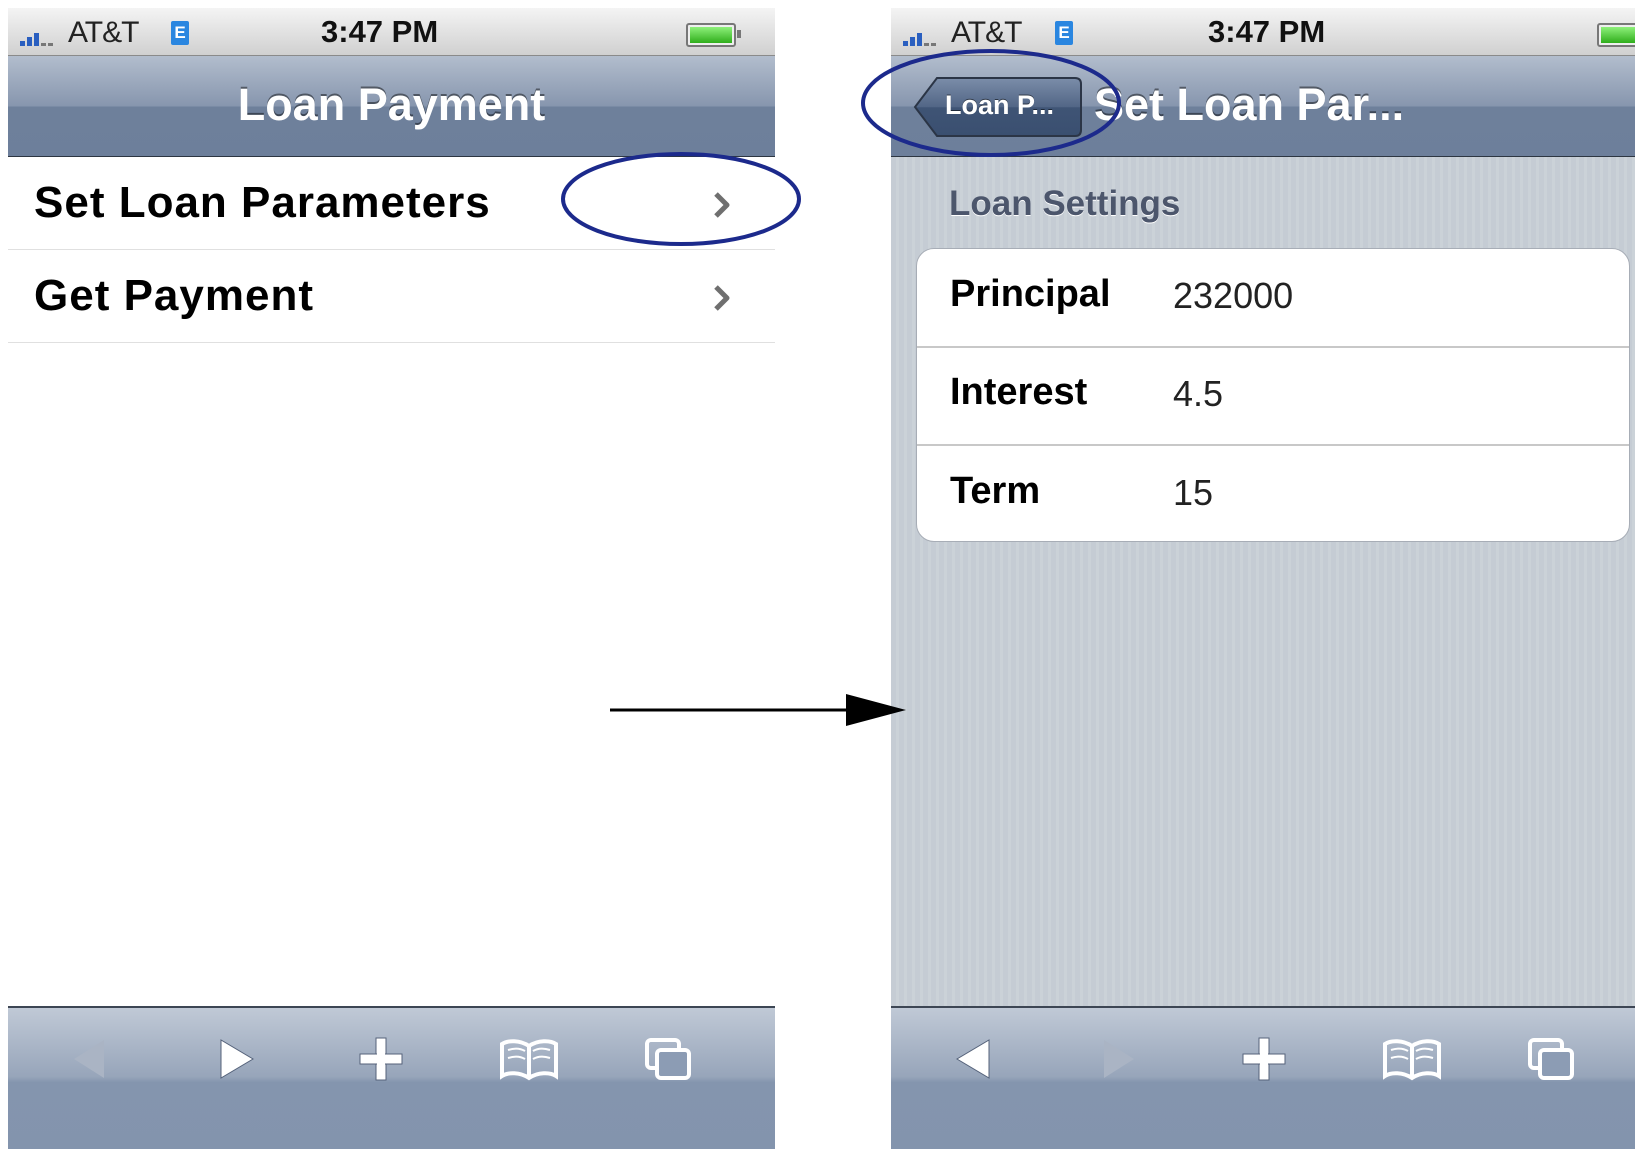 This screenshot has height=1149, width=1635. Describe the element at coordinates (995, 491) in the screenshot. I see `field-label: Term` at that location.